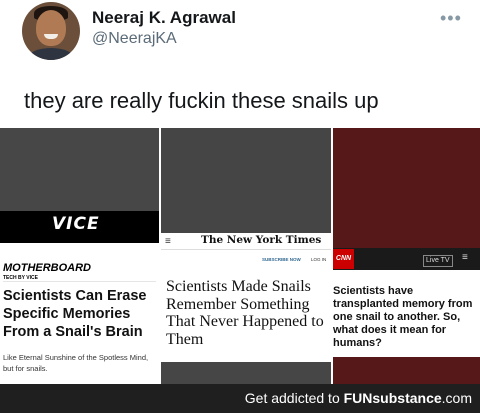  What do you see at coordinates (76, 224) in the screenshot?
I see `vice-logo: VICE` at bounding box center [76, 224].